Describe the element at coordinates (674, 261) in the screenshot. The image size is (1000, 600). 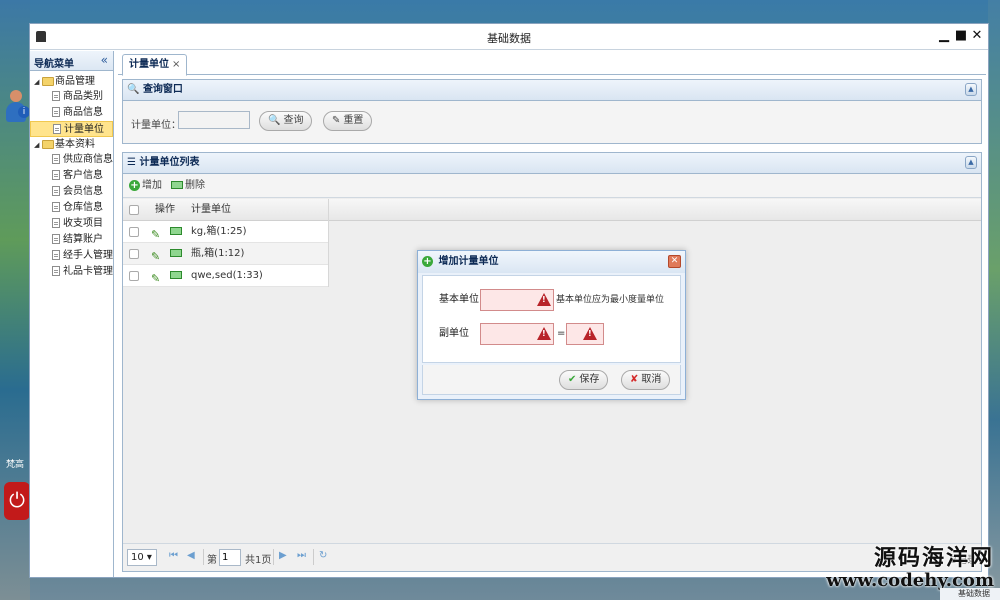
I see `dialog-close-icon: ✕` at that location.